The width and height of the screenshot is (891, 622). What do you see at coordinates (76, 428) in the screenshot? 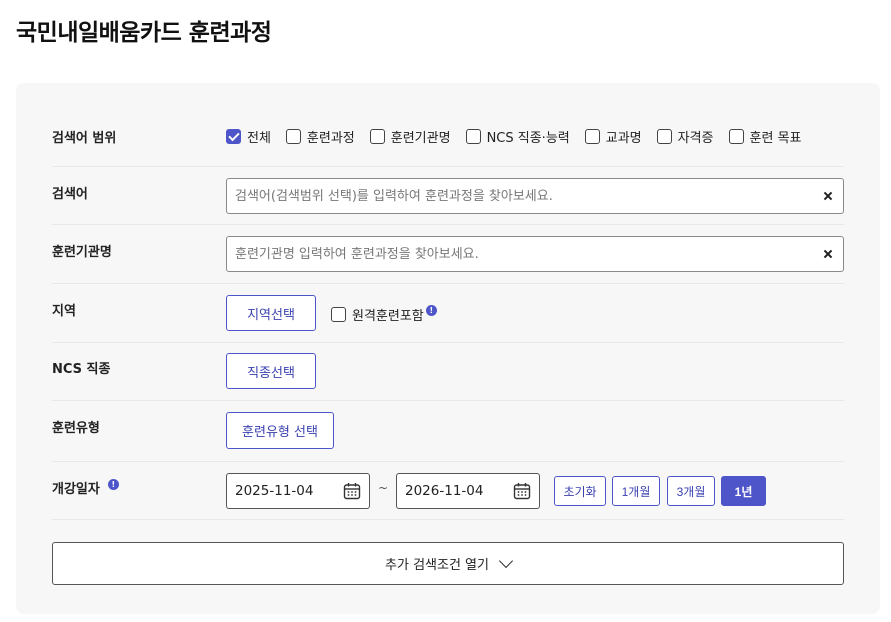
I see `training-type-label: 훈련유형` at bounding box center [76, 428].